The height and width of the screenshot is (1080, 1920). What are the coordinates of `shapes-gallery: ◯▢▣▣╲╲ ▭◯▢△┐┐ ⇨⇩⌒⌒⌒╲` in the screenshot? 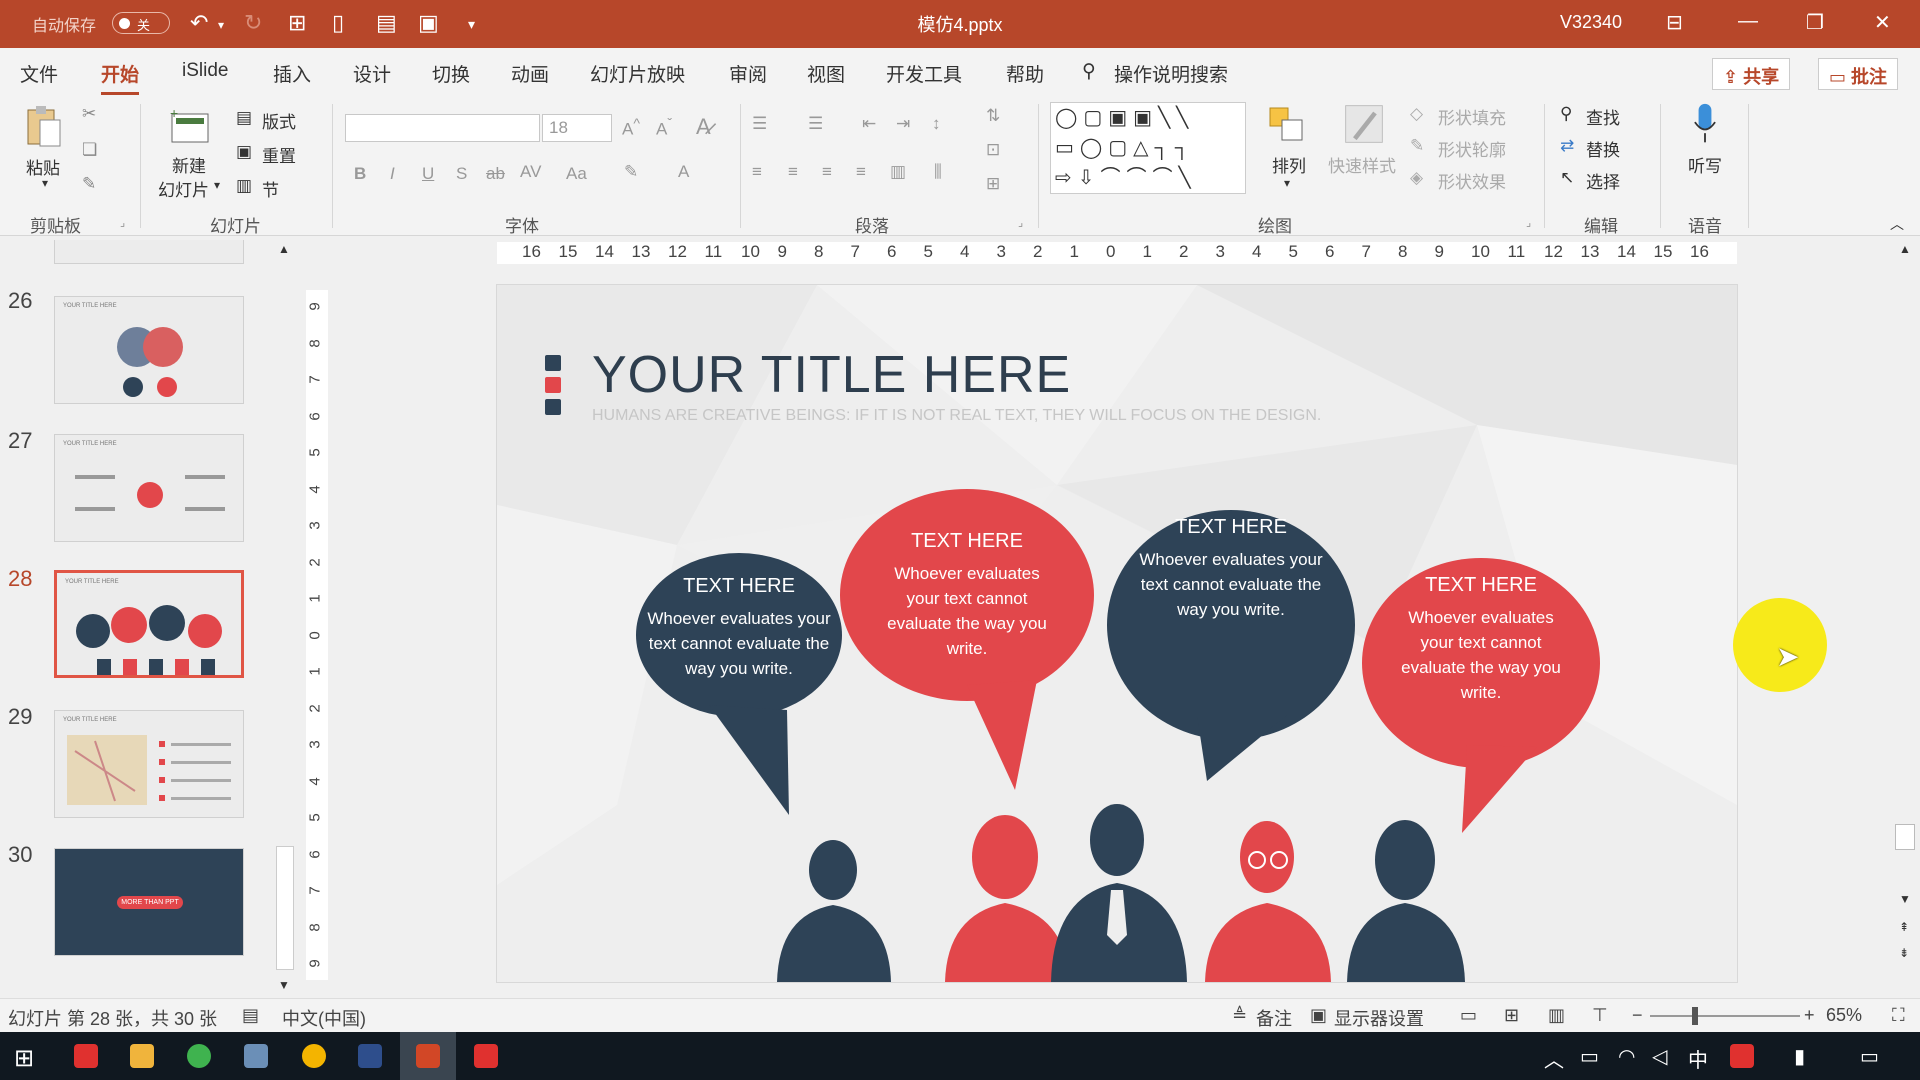 It's located at (1148, 148).